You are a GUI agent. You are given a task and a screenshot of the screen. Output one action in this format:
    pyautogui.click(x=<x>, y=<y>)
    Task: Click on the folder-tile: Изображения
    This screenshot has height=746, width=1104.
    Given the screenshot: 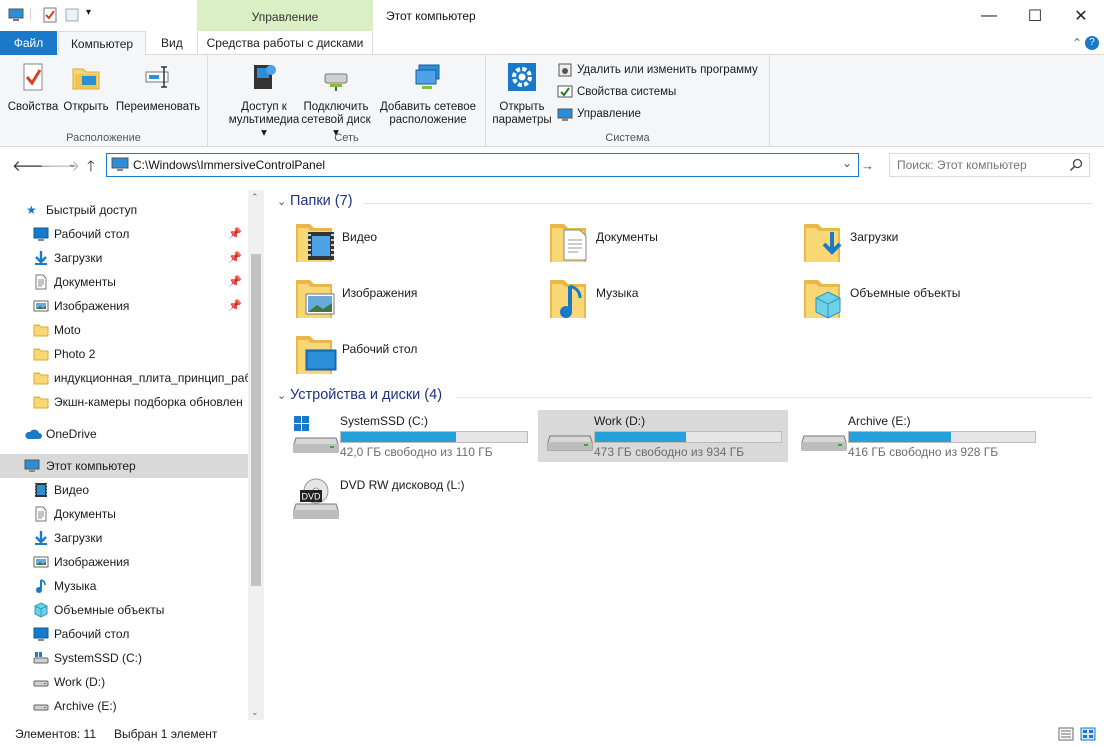 What is the action you would take?
    pyautogui.click(x=419, y=300)
    